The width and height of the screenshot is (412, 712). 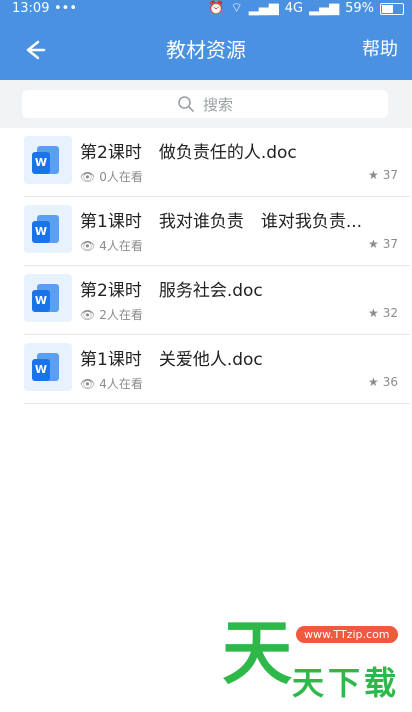 I want to click on viewers-count: 0人在看, so click(x=121, y=177).